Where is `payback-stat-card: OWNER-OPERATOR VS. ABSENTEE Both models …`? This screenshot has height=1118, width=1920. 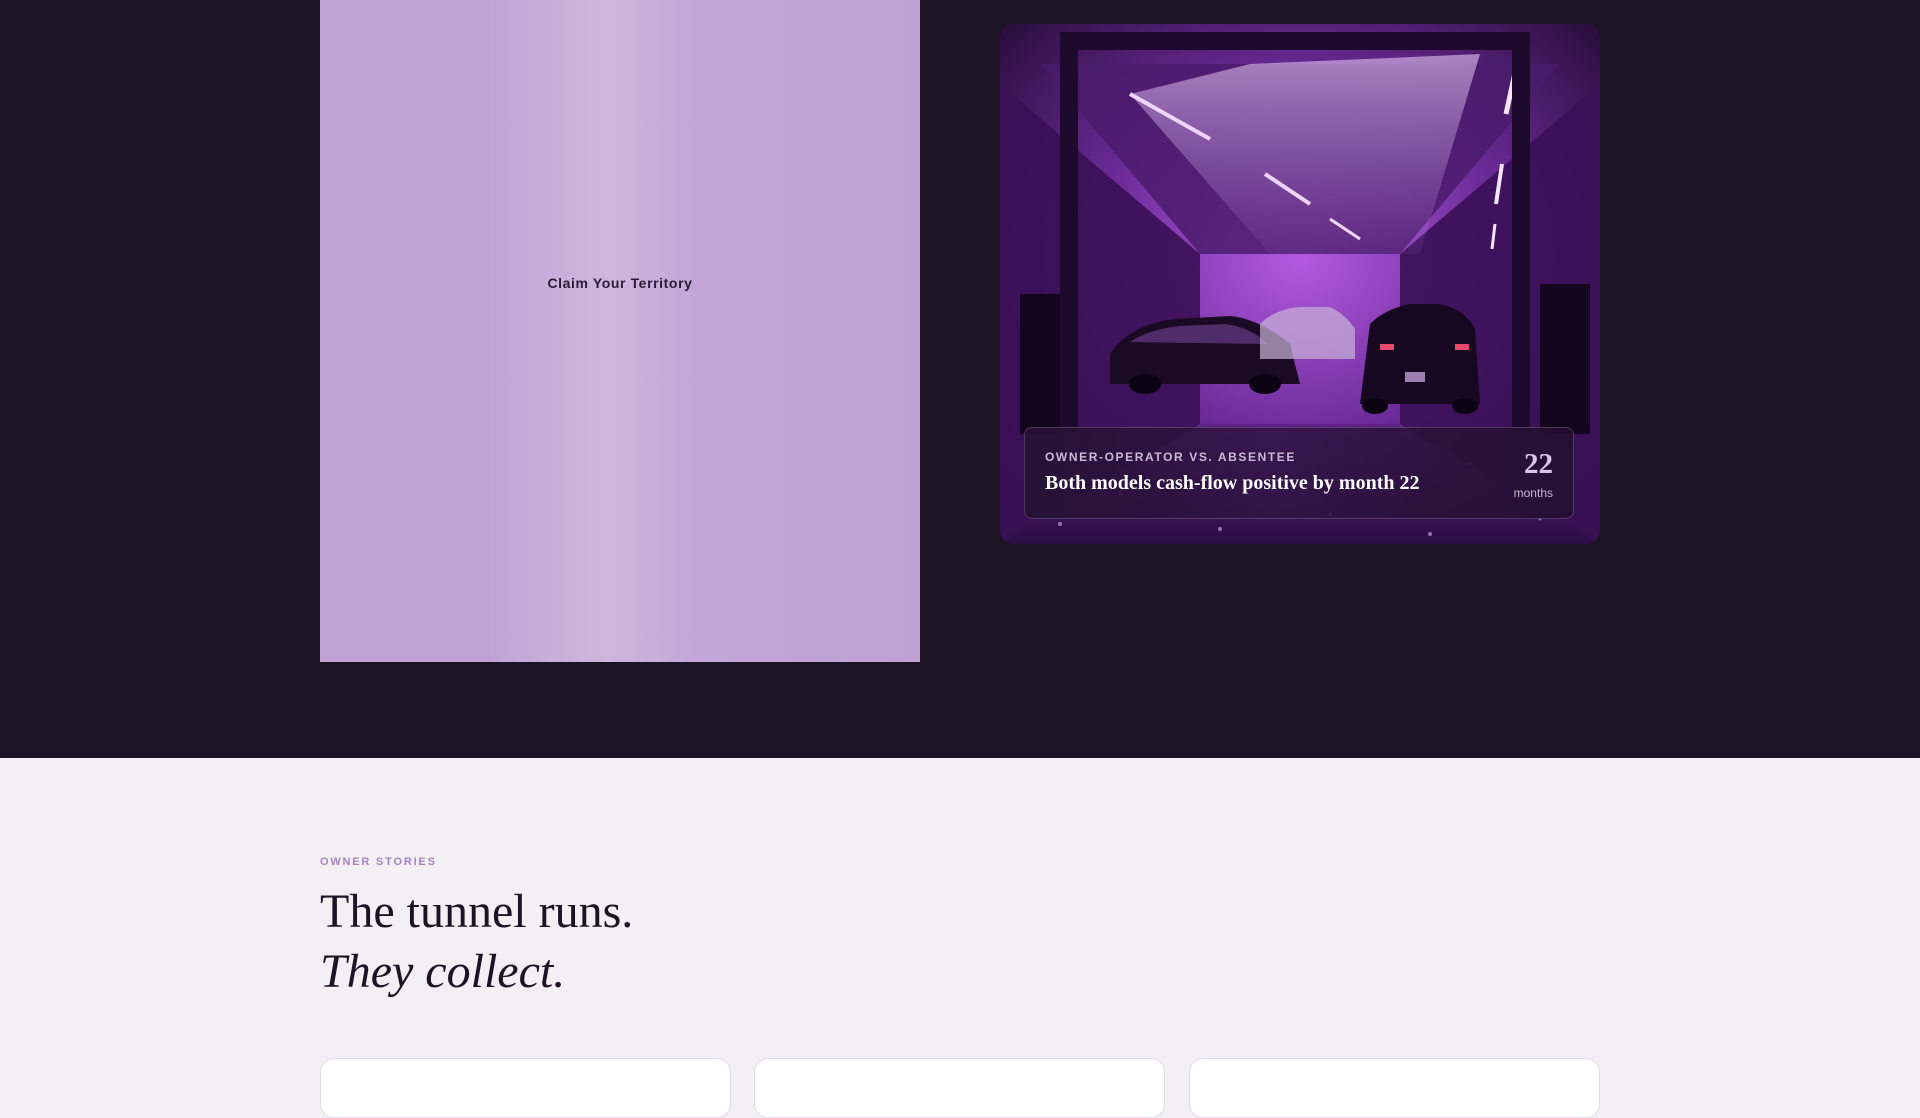
payback-stat-card: OWNER-OPERATOR VS. ABSENTEE Both models … is located at coordinates (1299, 473).